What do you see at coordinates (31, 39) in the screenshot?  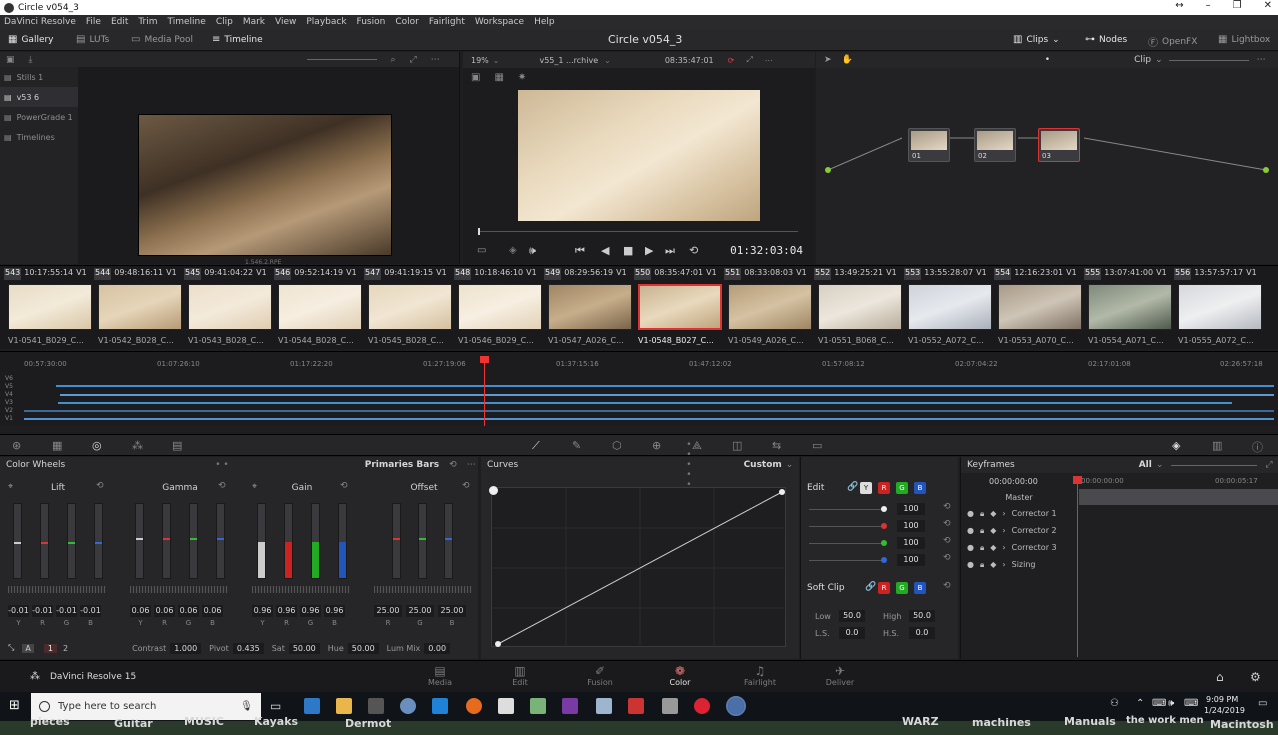 I see `gallery-button: ▦ Gallery` at bounding box center [31, 39].